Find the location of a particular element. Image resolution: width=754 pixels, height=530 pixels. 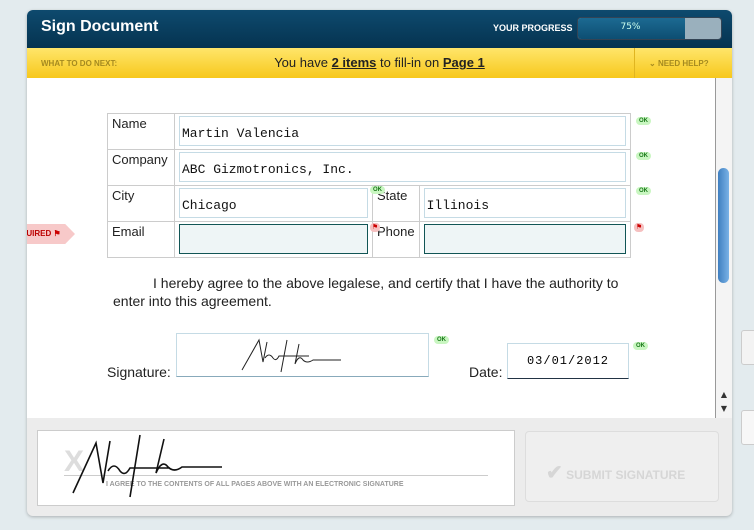

state-field: Illinois is located at coordinates (524, 203).